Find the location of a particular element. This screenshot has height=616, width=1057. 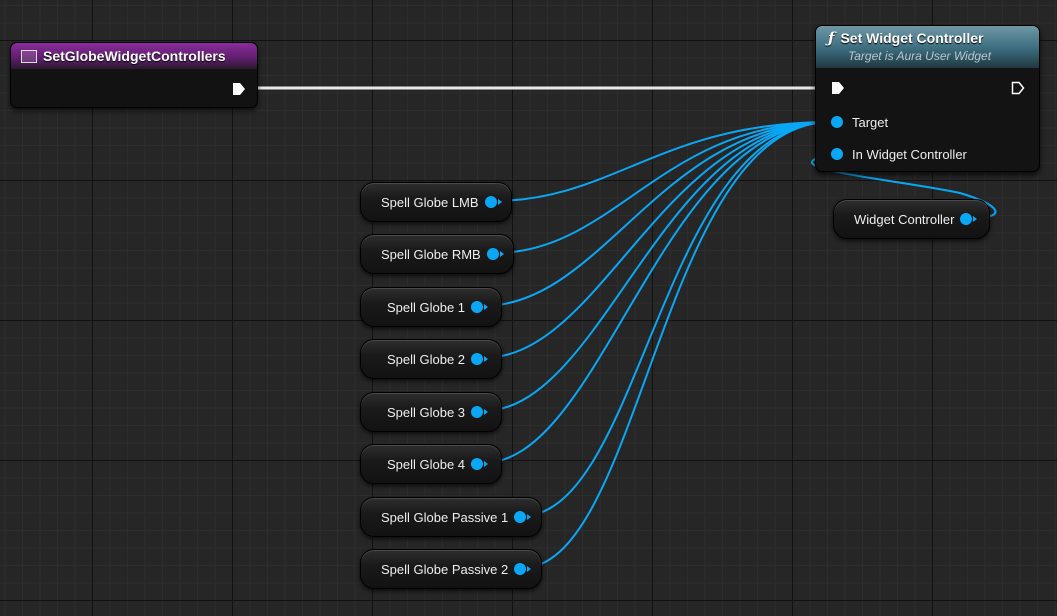

event-node: SetGlobeWidgetControllers is located at coordinates (134, 75).